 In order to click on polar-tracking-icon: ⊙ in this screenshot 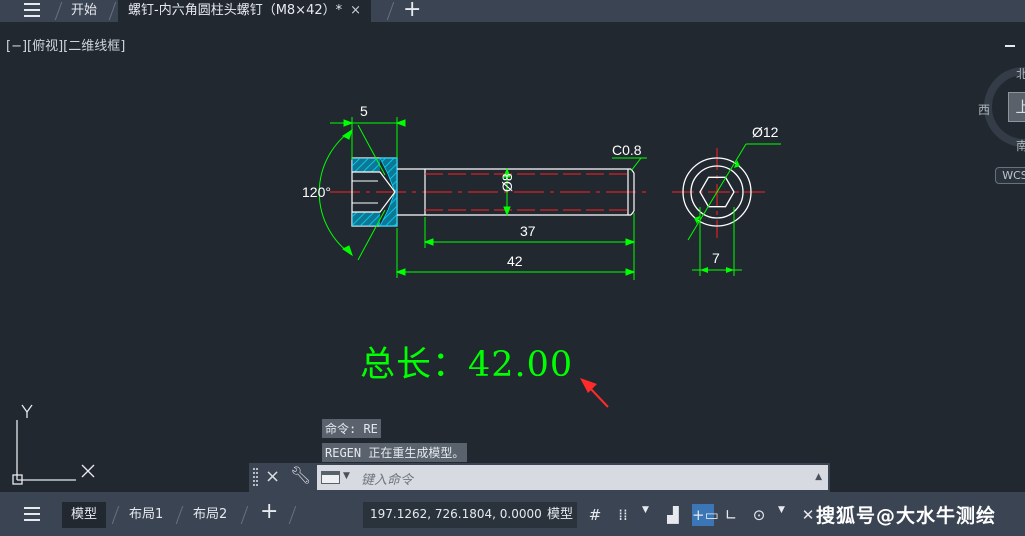, I will do `click(759, 515)`.